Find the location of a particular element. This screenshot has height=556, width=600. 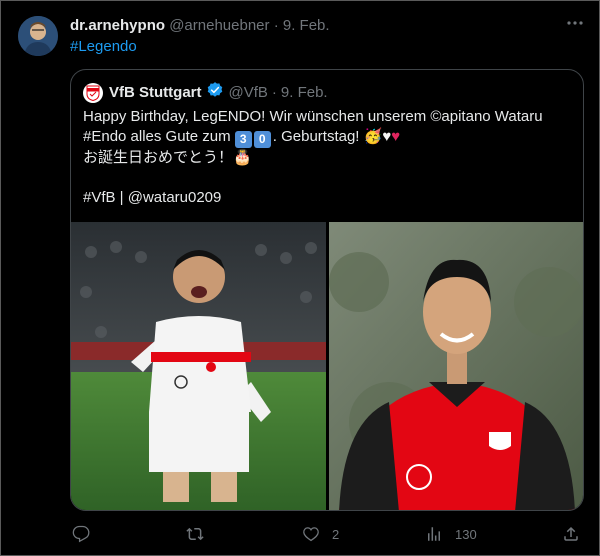

keycap-digit-three: 3 is located at coordinates (243, 139).